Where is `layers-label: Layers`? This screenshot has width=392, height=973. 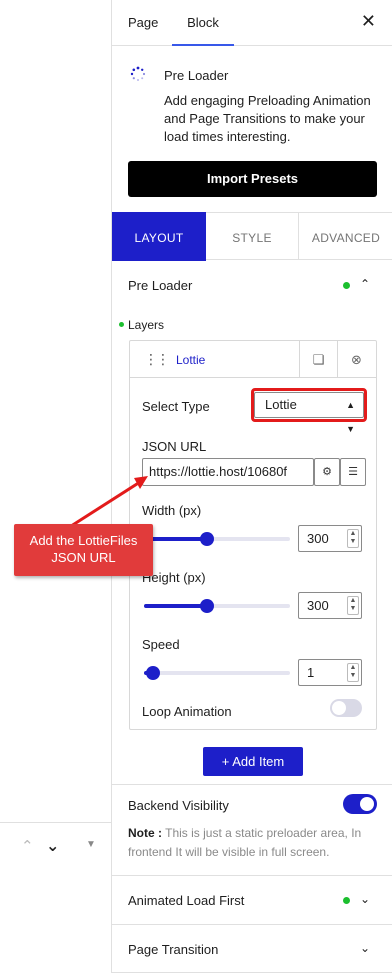 layers-label: Layers is located at coordinates (146, 325).